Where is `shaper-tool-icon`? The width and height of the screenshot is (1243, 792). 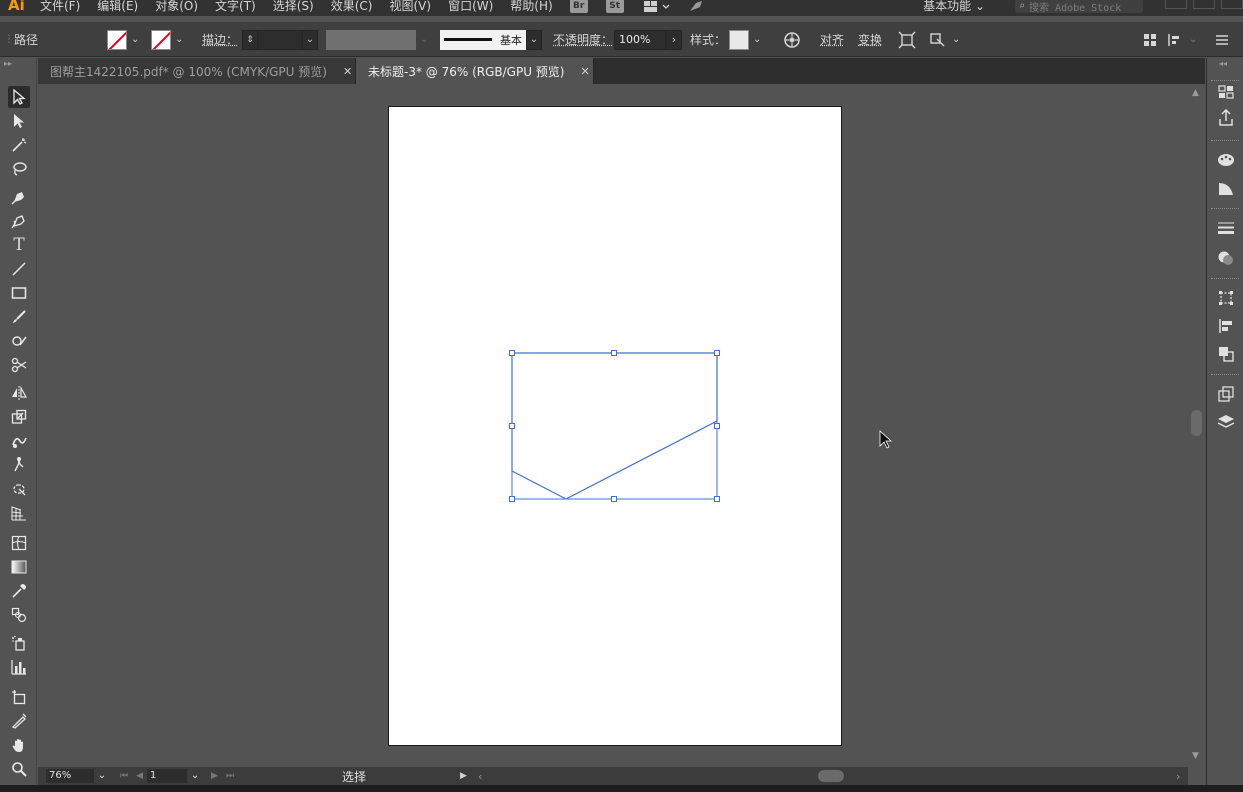
shaper-tool-icon is located at coordinates (19, 341).